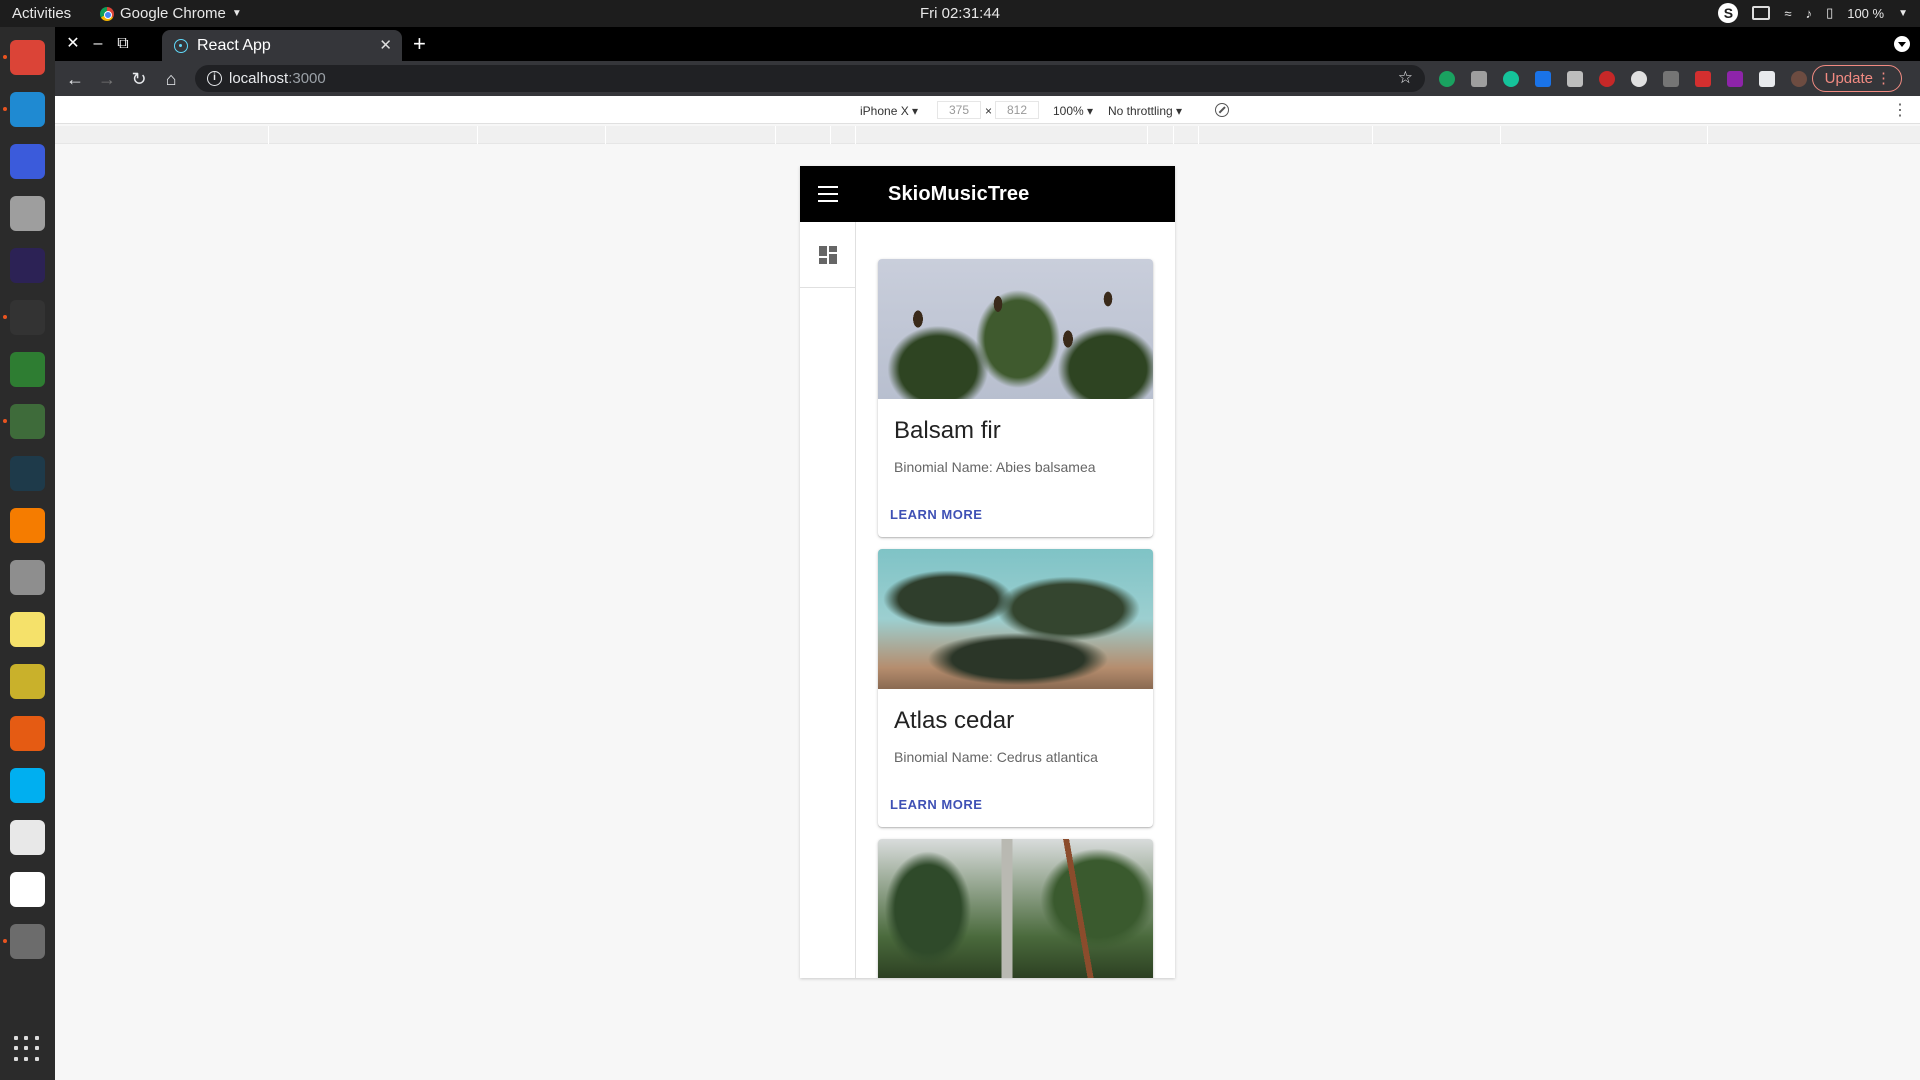  What do you see at coordinates (1671, 79) in the screenshot?
I see `extension-box-icon` at bounding box center [1671, 79].